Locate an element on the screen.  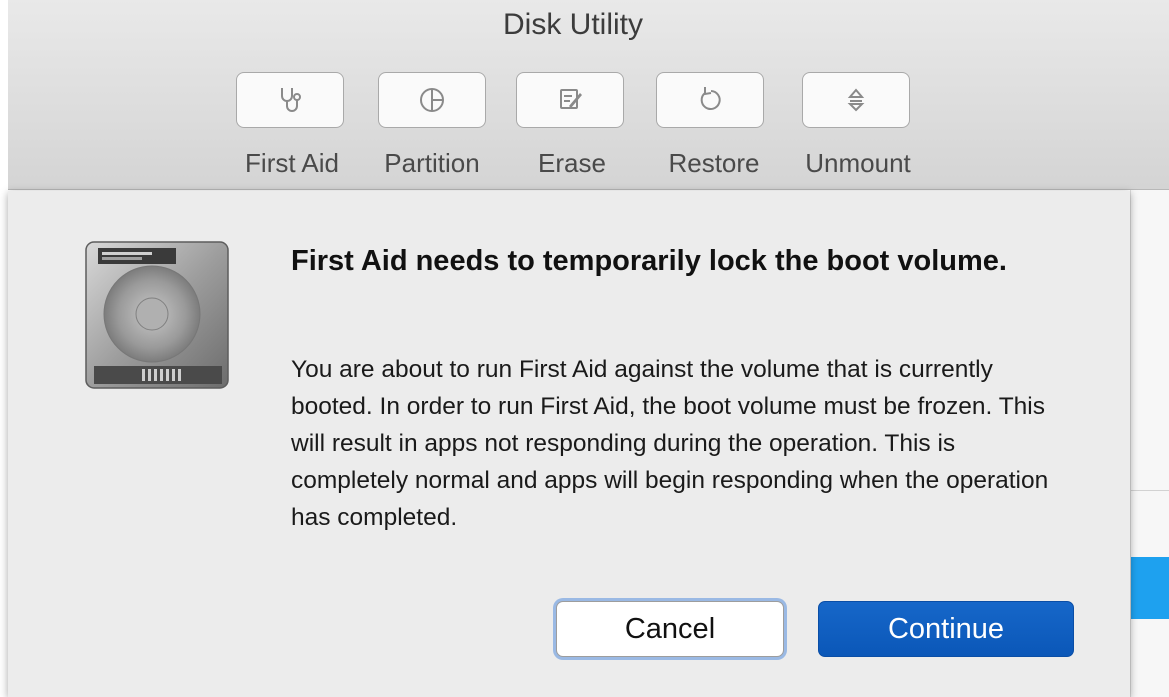
hard-drive-icon is located at coordinates (157, 315).